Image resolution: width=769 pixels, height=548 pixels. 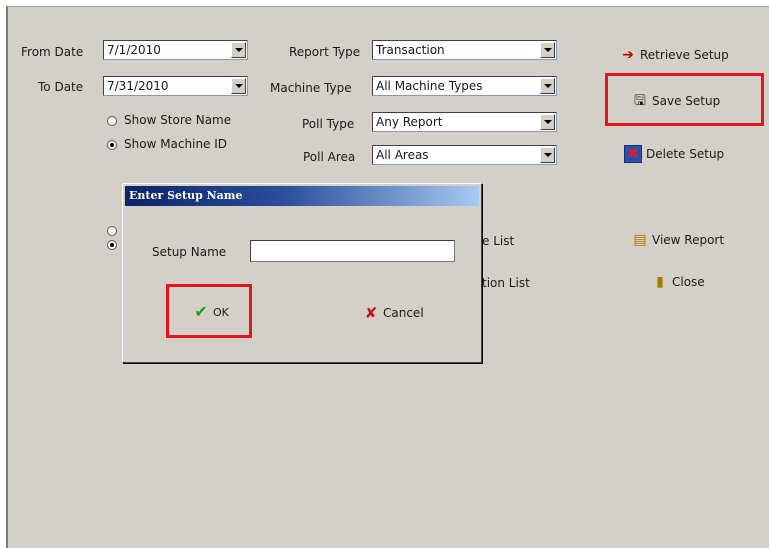 What do you see at coordinates (138, 86) in the screenshot?
I see `to-date-value: 7/31/2010` at bounding box center [138, 86].